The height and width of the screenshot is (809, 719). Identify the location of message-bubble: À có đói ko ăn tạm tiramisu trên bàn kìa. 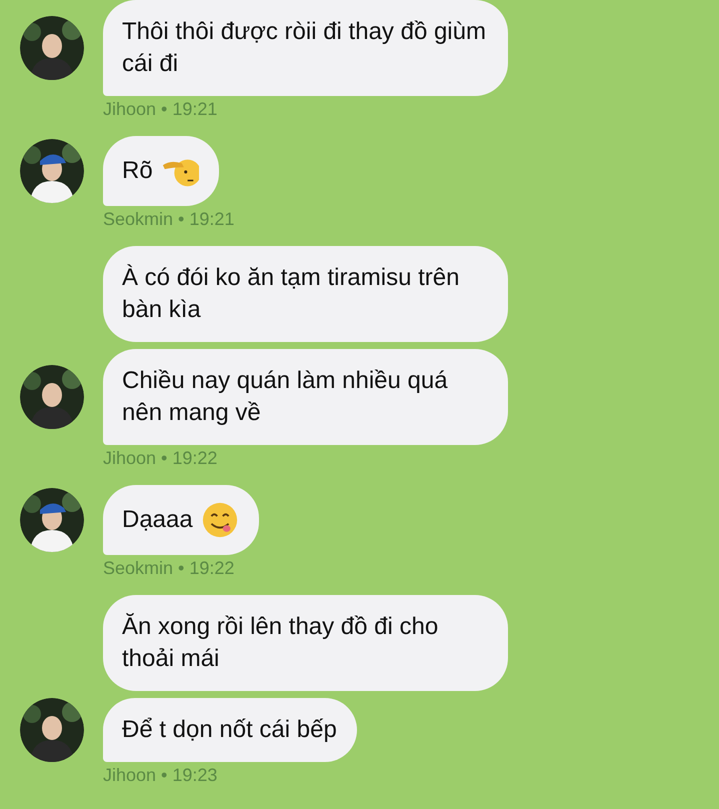
(305, 294).